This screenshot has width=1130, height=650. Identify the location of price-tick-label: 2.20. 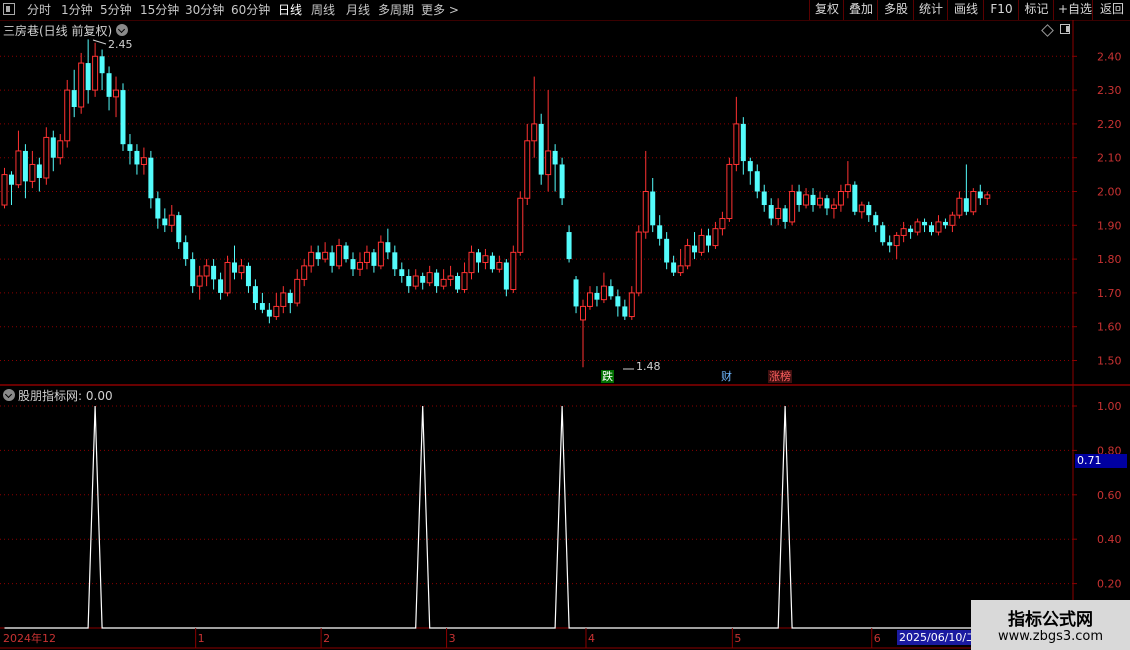
(1109, 124).